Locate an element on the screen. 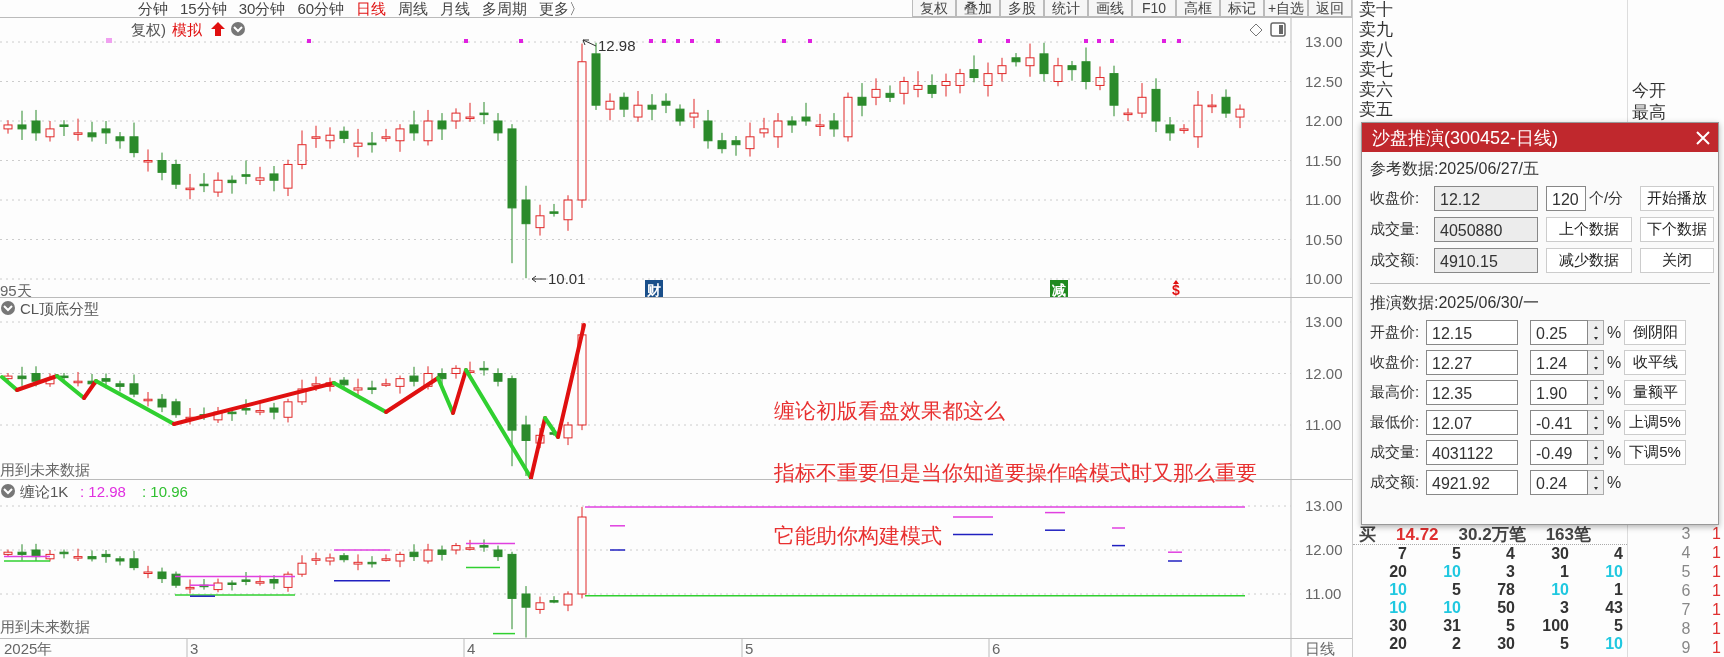 The image size is (1724, 657). indicator-value: : 12.98 is located at coordinates (103, 492).